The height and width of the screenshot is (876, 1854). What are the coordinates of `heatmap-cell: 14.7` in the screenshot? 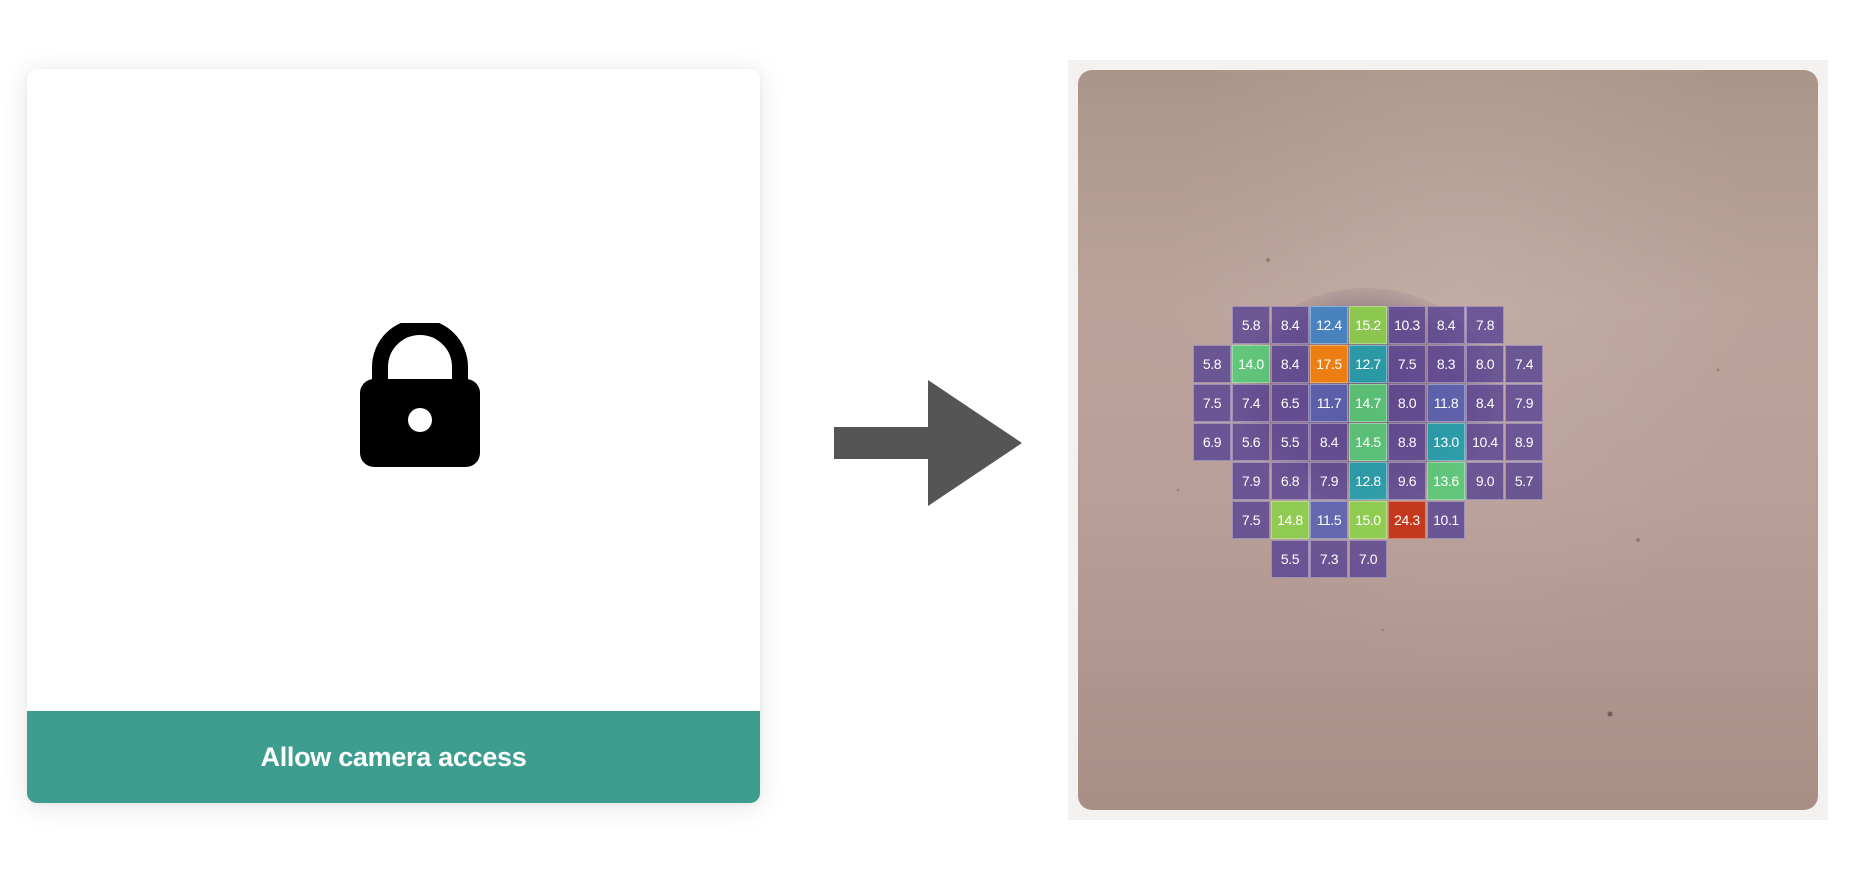 It's located at (1368, 403).